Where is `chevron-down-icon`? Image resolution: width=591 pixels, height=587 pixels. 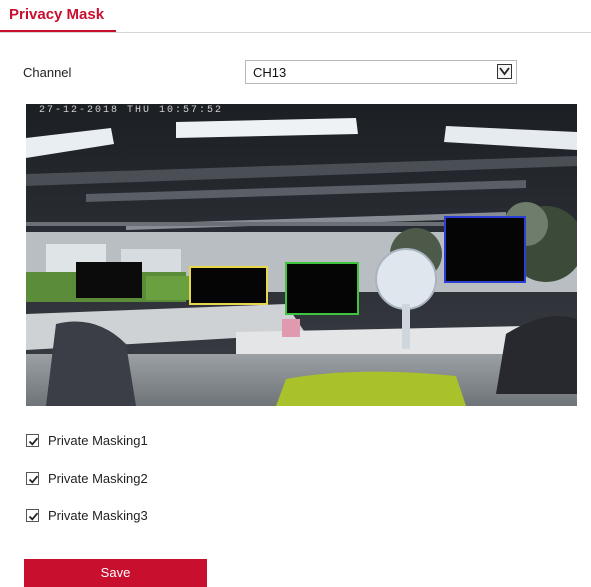
chevron-down-icon is located at coordinates (504, 71).